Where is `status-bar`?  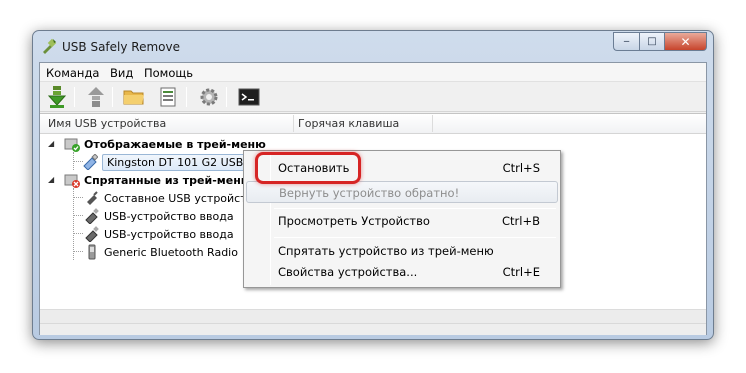
status-bar is located at coordinates (373, 329).